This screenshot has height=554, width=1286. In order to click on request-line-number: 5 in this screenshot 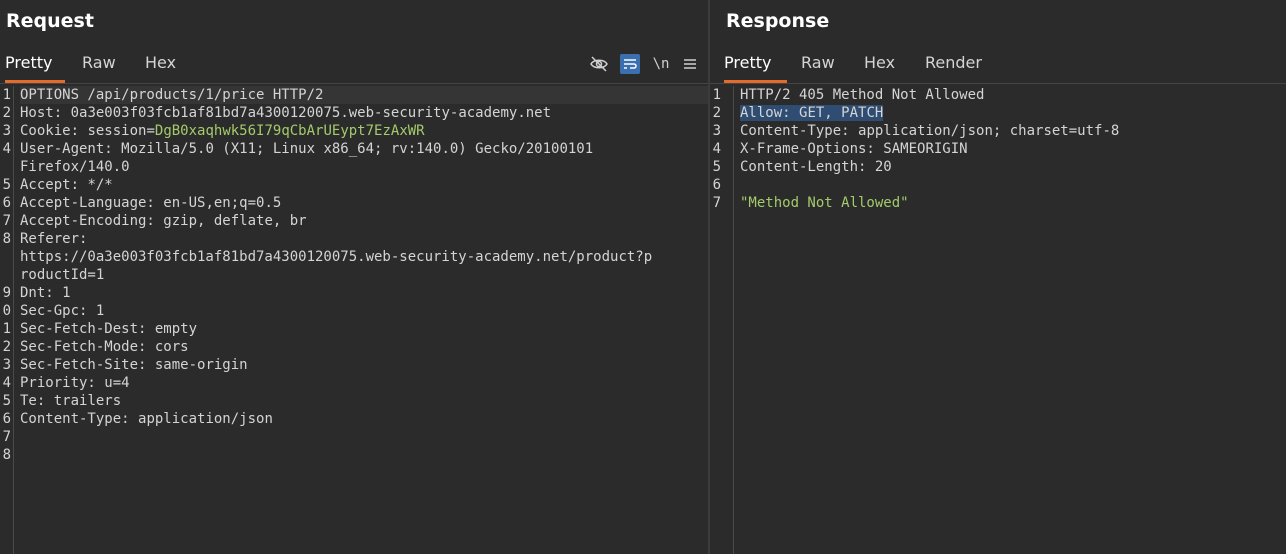, I will do `click(6, 401)`.